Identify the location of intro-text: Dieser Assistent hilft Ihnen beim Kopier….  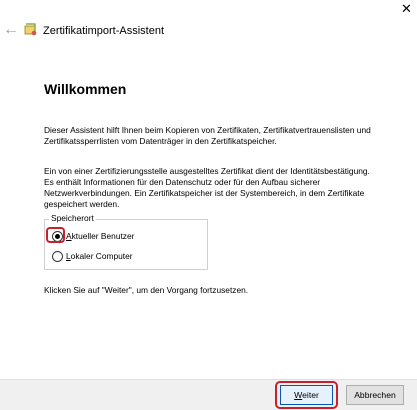
(207, 135).